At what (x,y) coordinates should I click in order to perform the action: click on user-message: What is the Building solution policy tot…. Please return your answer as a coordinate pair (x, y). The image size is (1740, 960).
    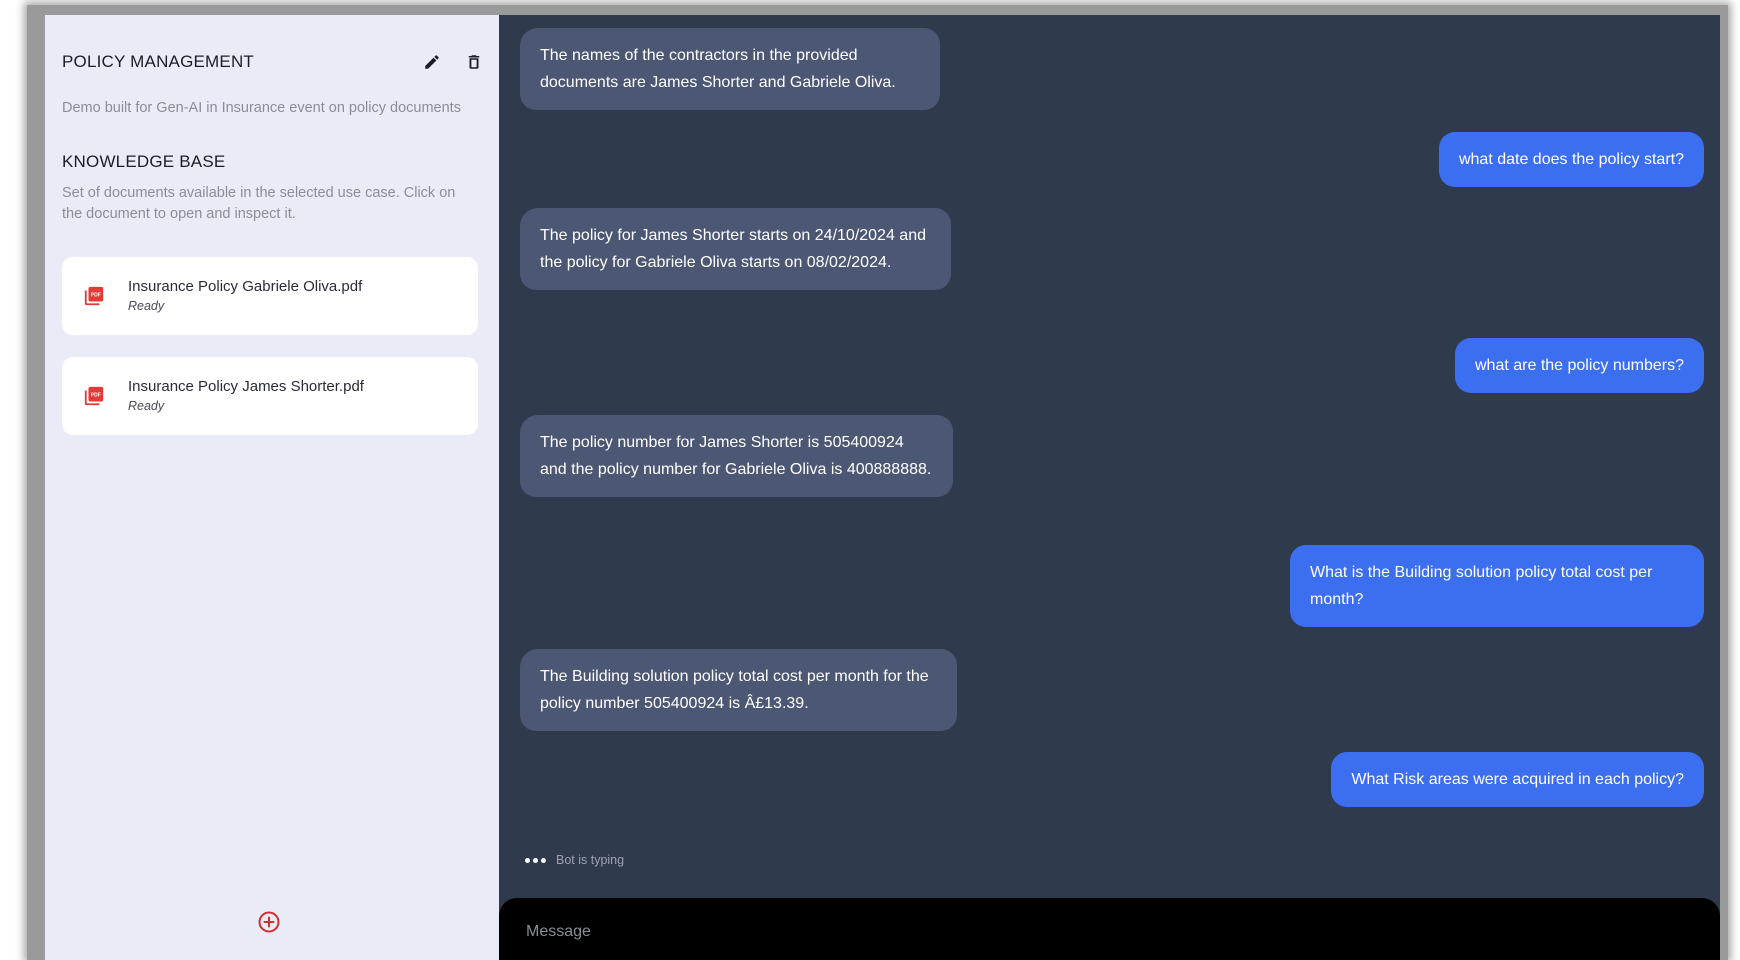
    Looking at the image, I should click on (1497, 586).